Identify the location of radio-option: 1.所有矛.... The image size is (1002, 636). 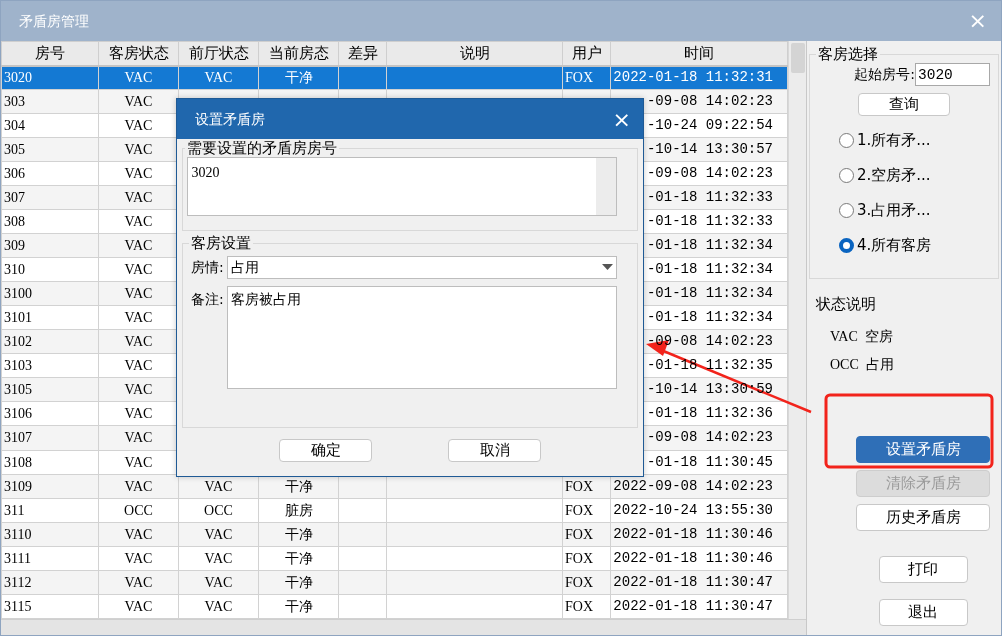
(914, 140).